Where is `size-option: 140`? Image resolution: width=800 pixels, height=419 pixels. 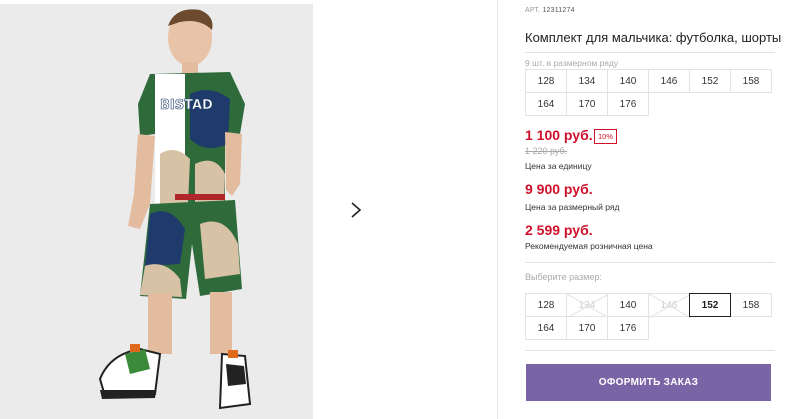
size-option: 140 is located at coordinates (628, 305).